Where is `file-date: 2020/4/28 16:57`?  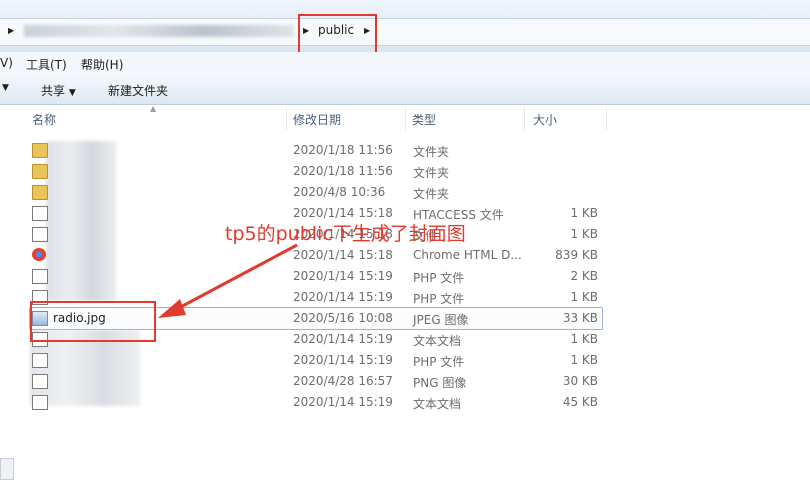
file-date: 2020/4/28 16:57 is located at coordinates (343, 381).